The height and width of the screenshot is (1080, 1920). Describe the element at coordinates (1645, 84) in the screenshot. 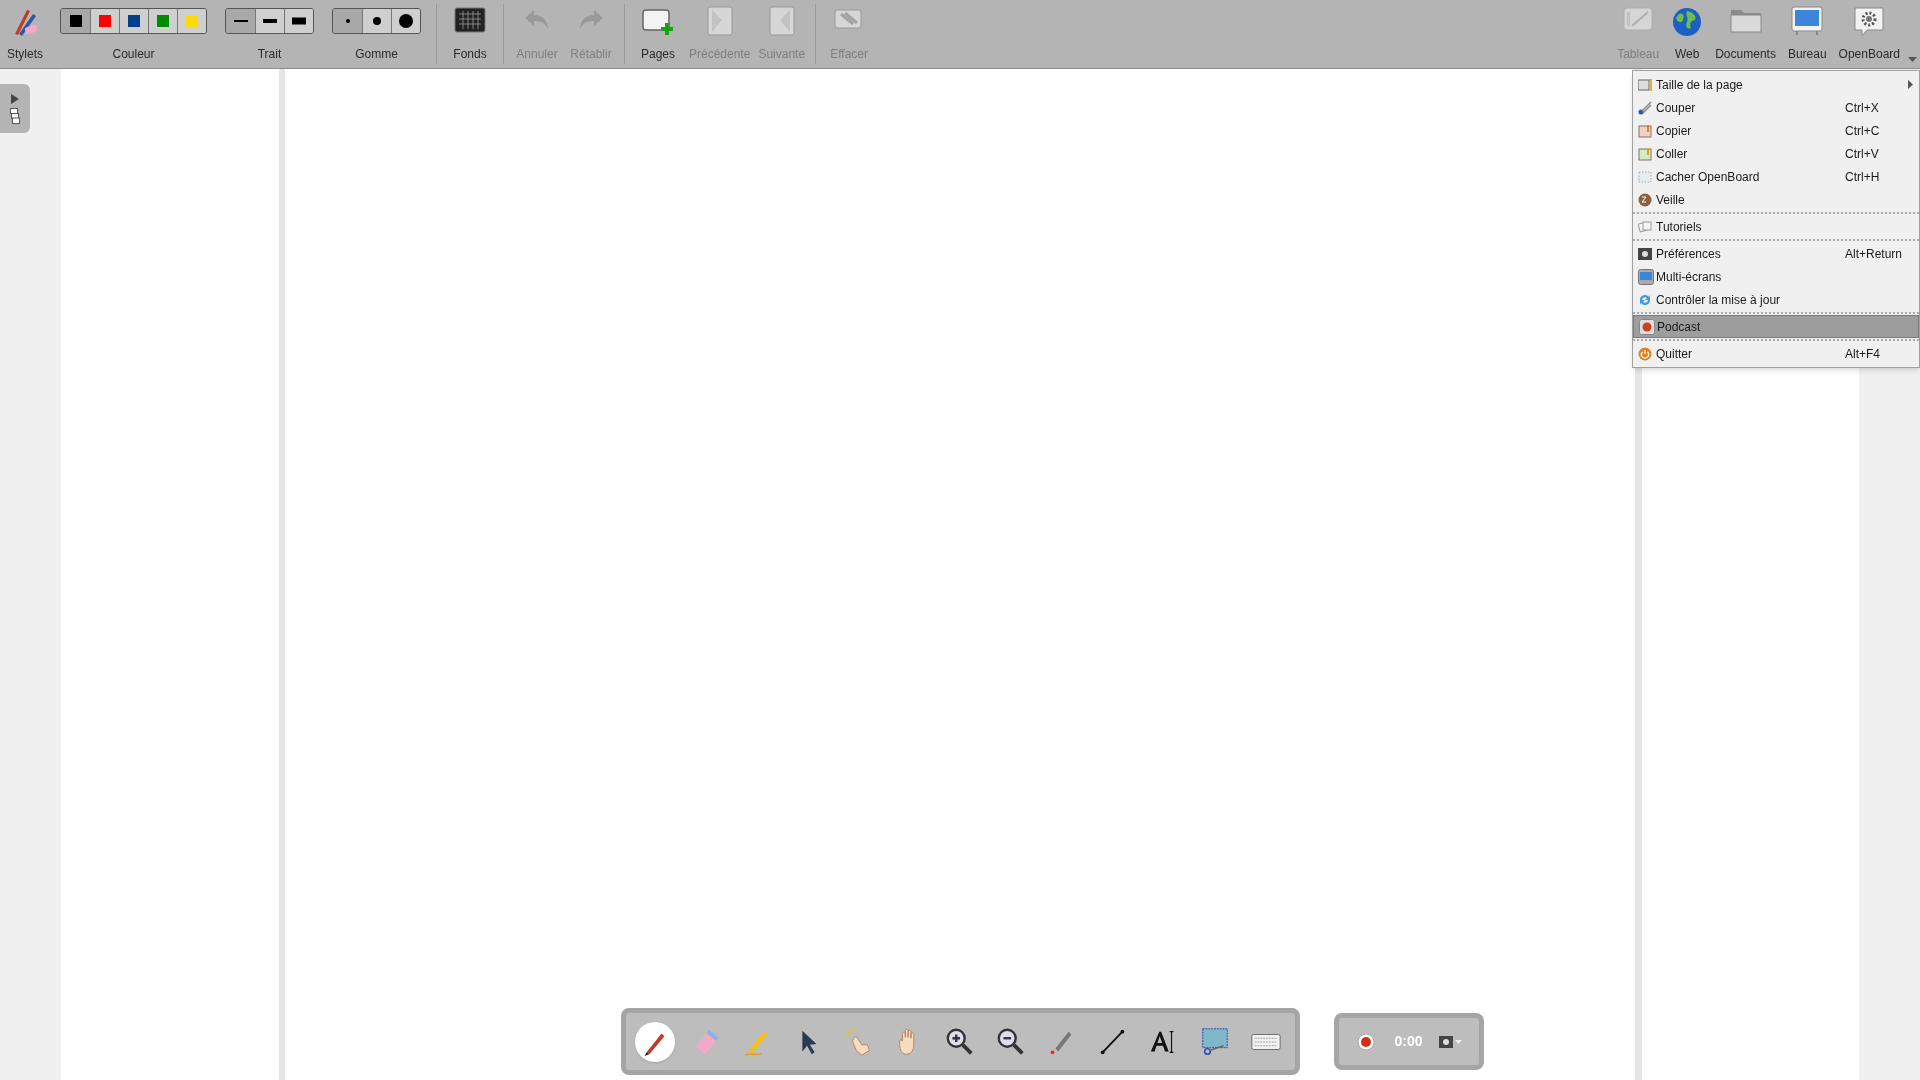

I see `page-size-icon` at that location.